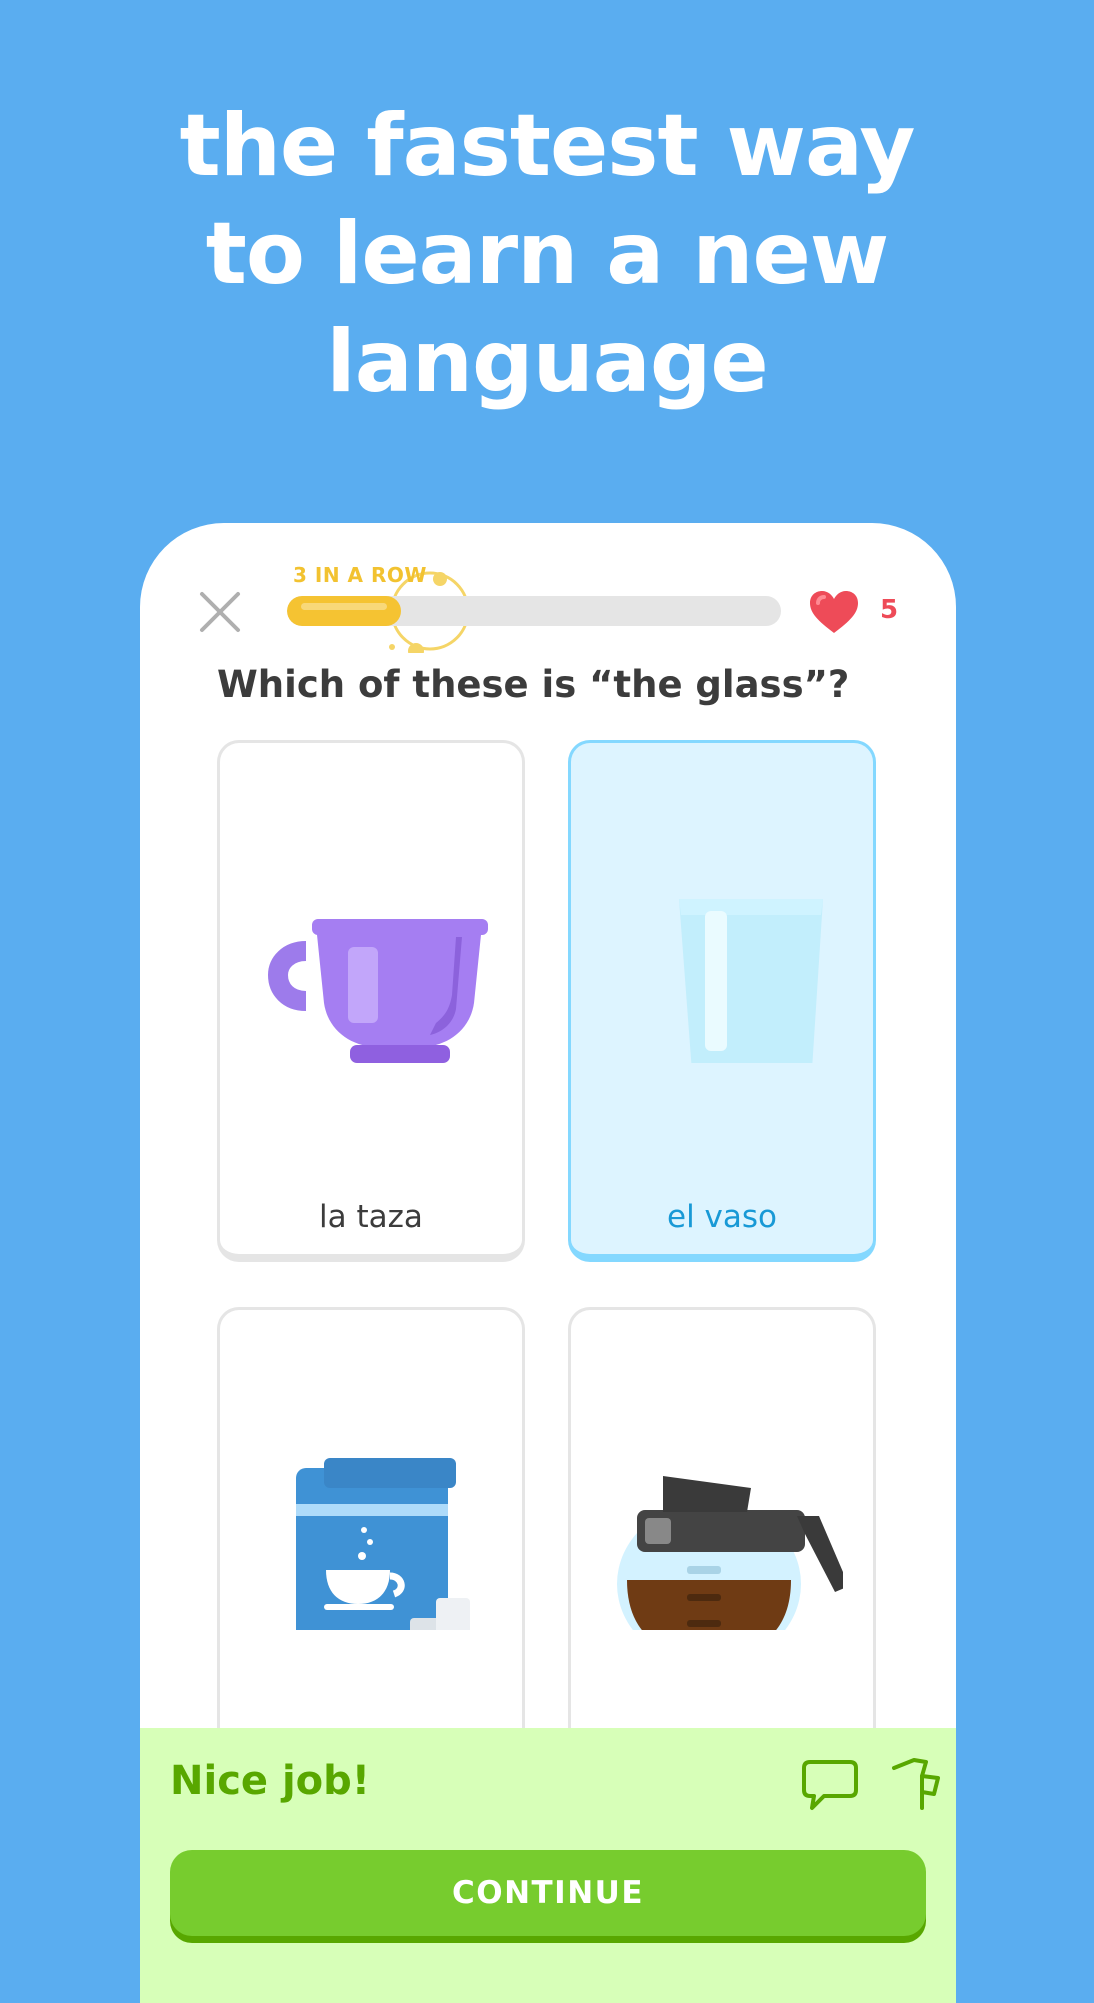  I want to click on choice-card-el-vaso: el vaso, so click(722, 1001).